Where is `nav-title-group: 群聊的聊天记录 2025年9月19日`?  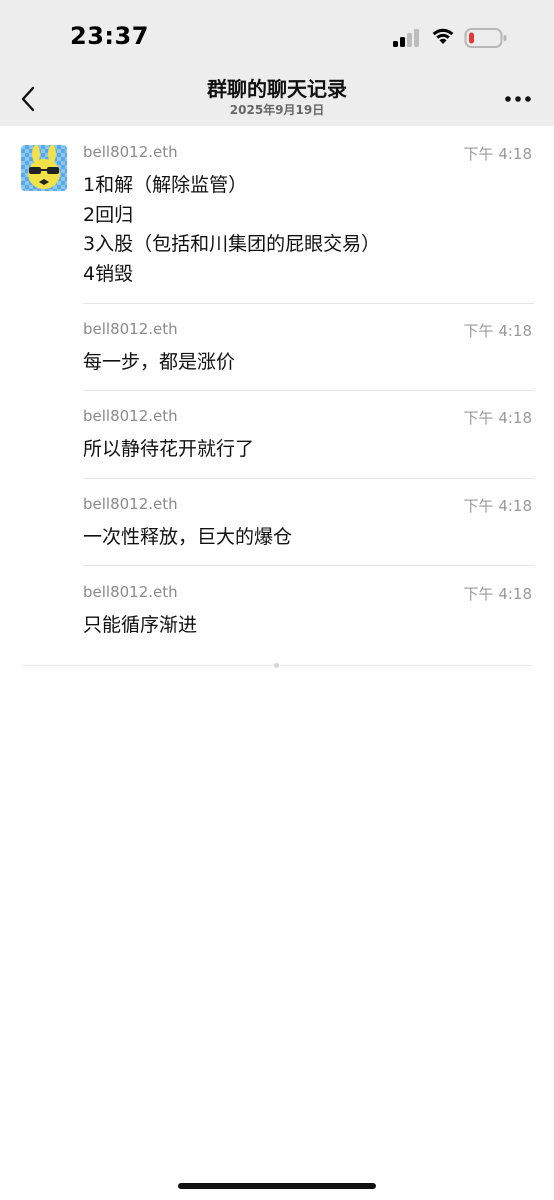
nav-title-group: 群聊的聊天记录 2025年9月19日 is located at coordinates (277, 97).